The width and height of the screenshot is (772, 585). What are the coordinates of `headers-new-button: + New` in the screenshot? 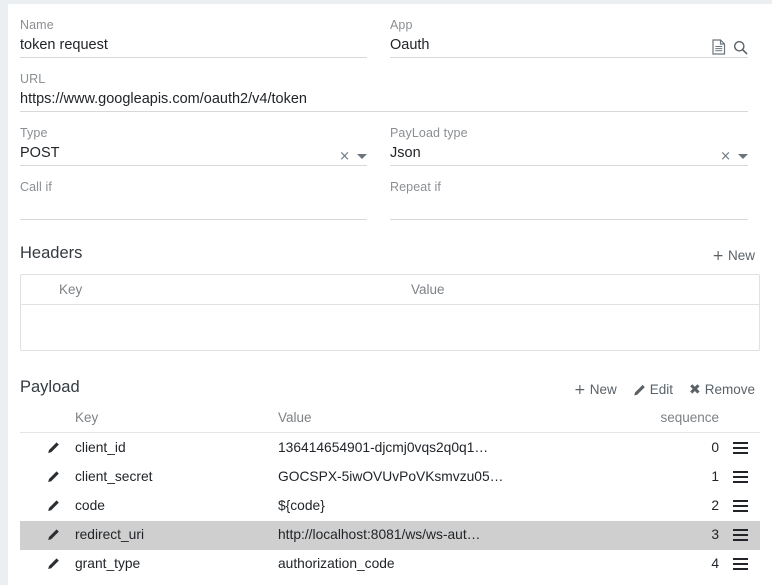 It's located at (733, 256).